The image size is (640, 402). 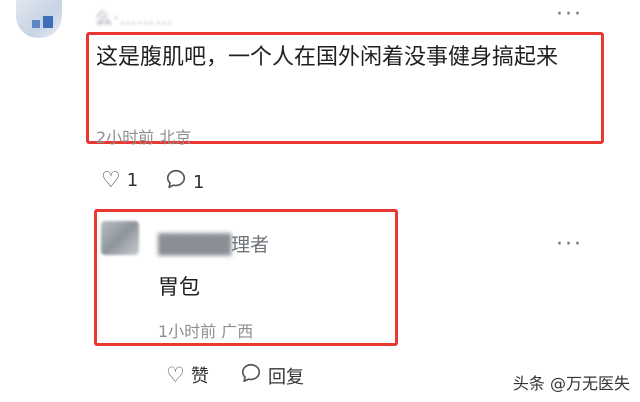 I want to click on comment-meta: 2小时前 北京, so click(x=144, y=137).